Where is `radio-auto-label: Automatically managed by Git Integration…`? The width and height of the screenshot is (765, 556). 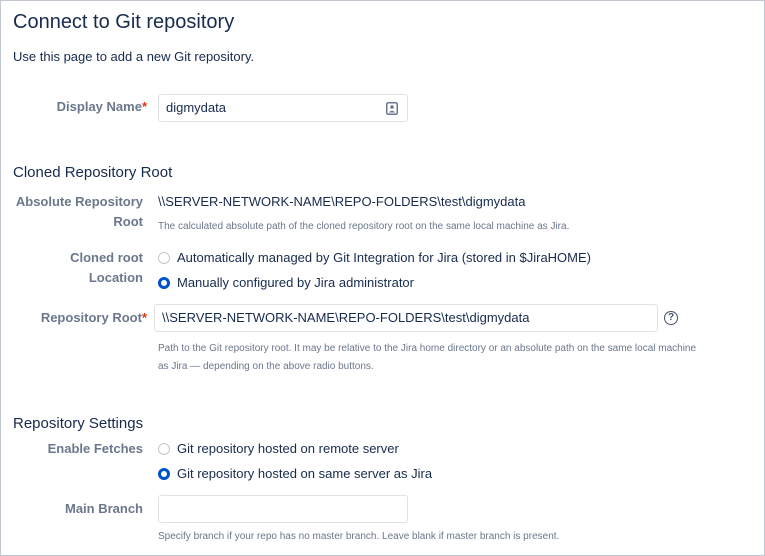
radio-auto-label: Automatically managed by Git Integration… is located at coordinates (384, 257).